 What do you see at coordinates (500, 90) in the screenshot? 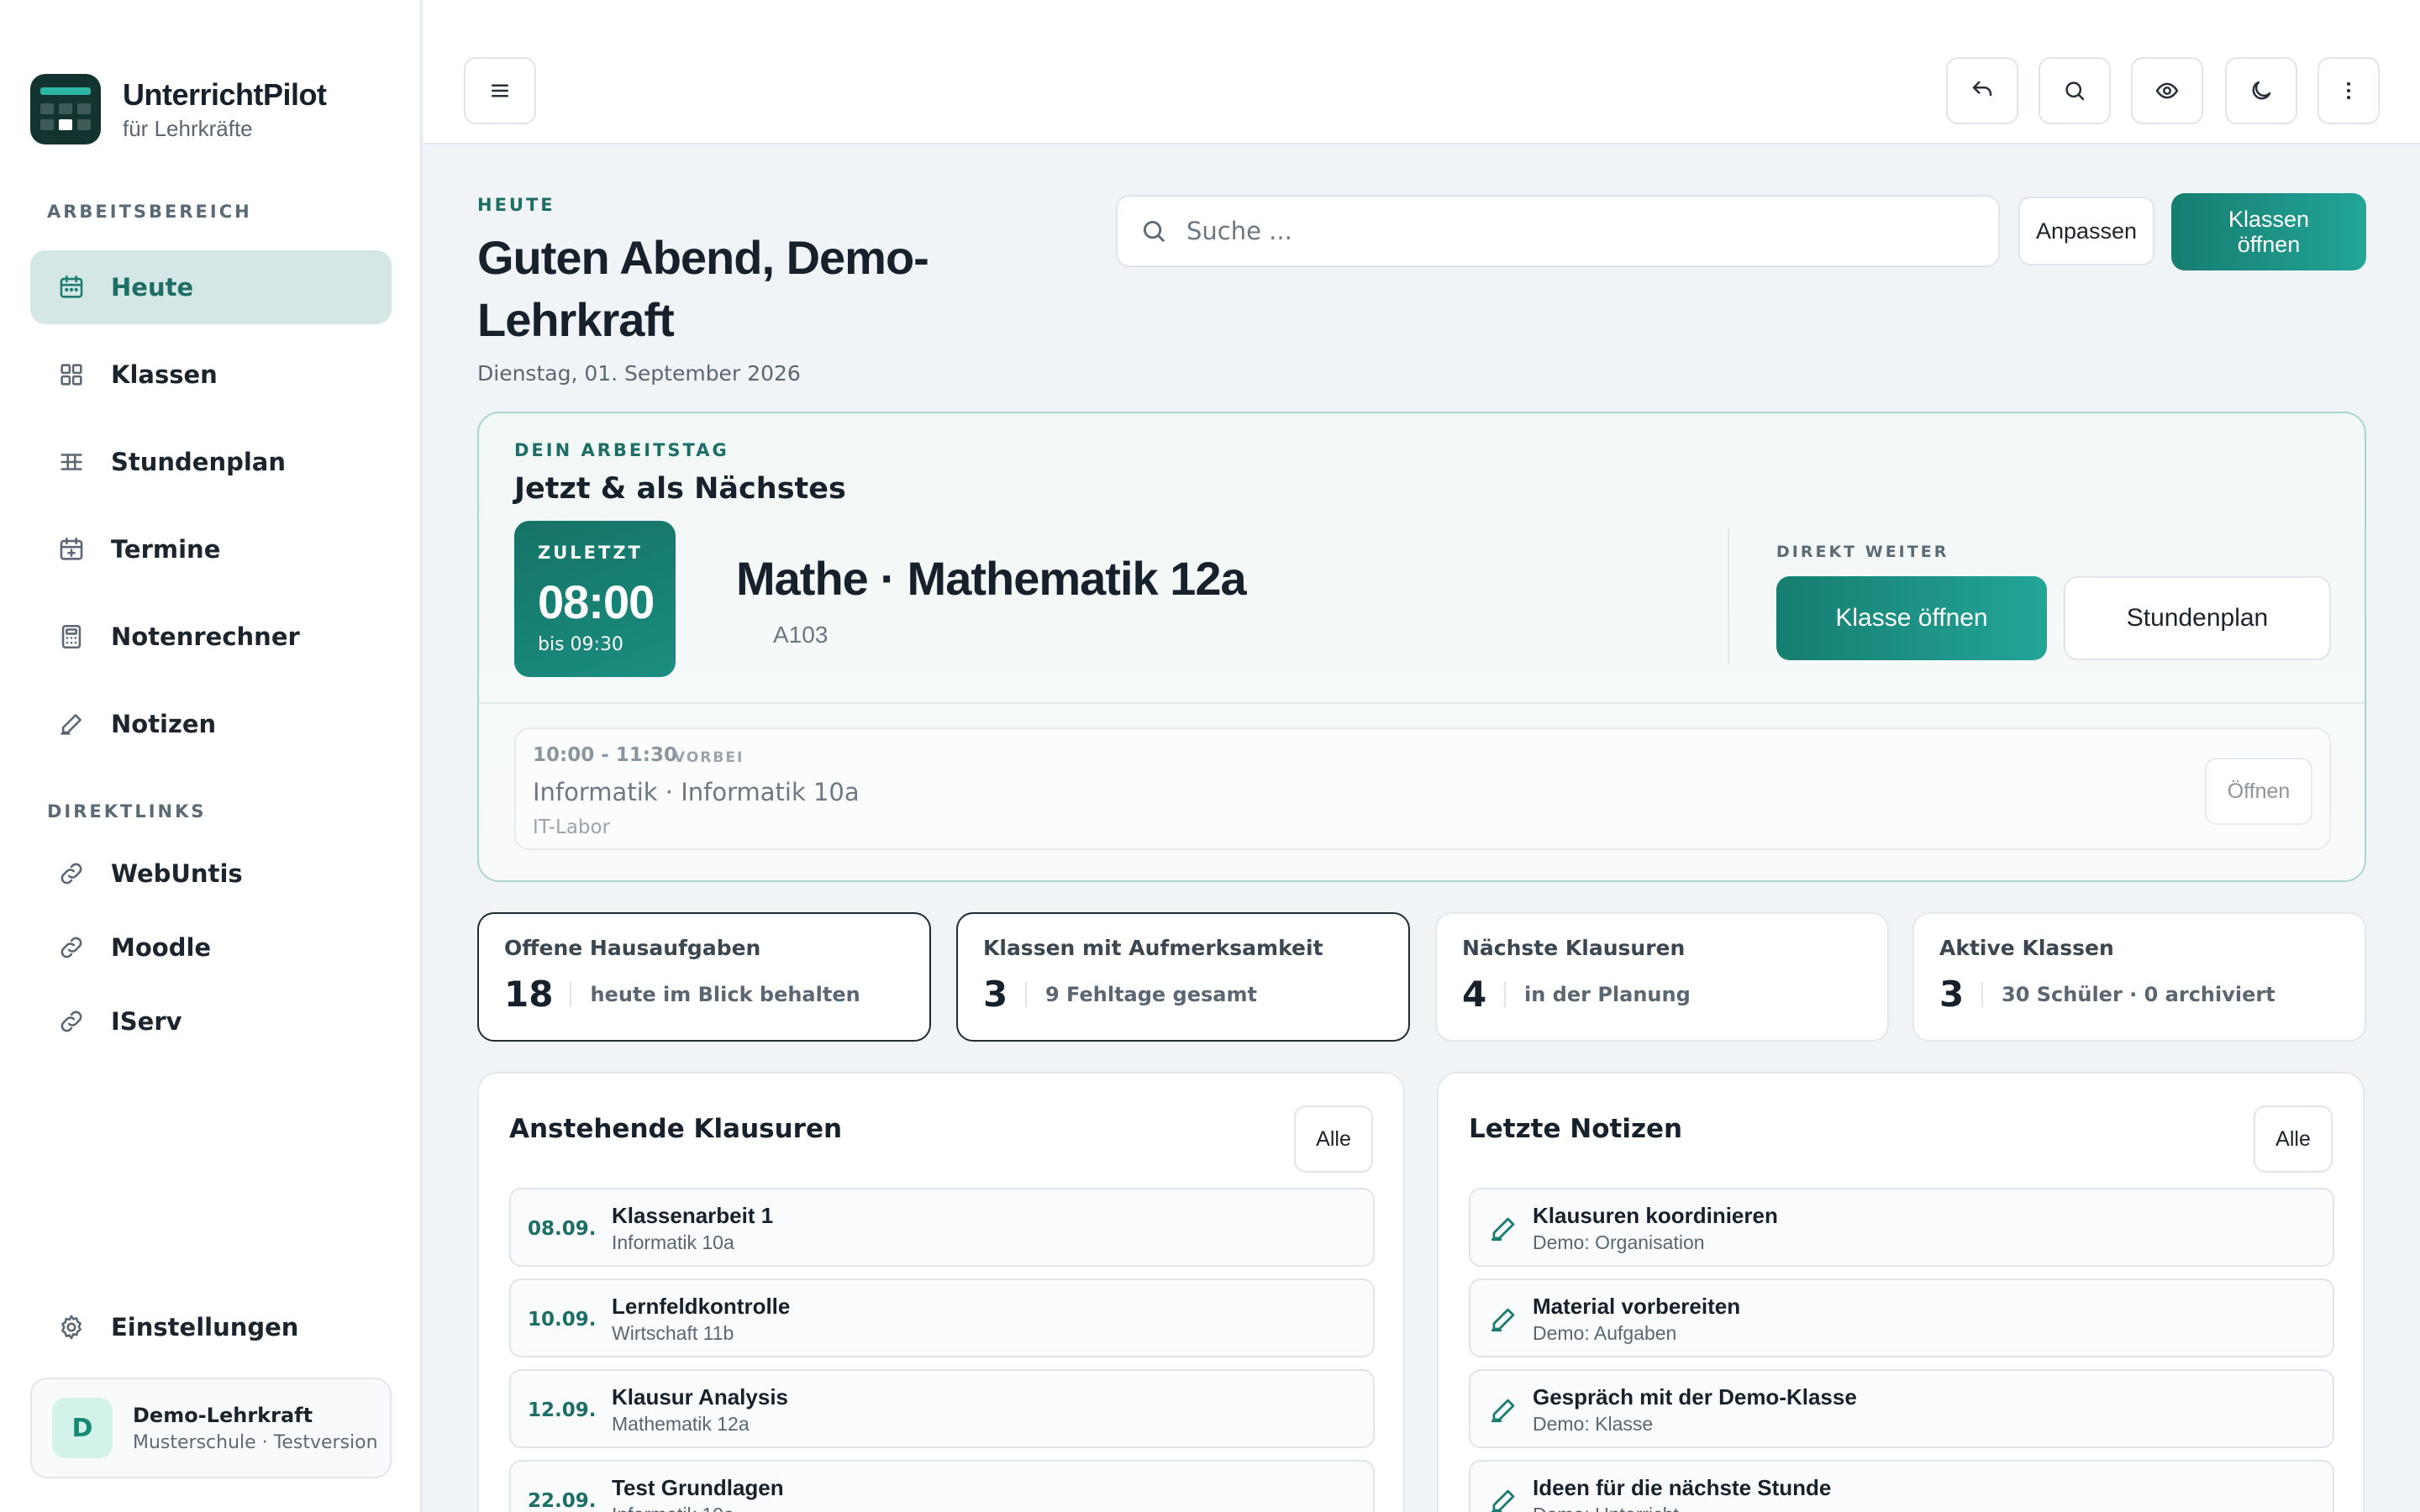
I see `menu-button` at bounding box center [500, 90].